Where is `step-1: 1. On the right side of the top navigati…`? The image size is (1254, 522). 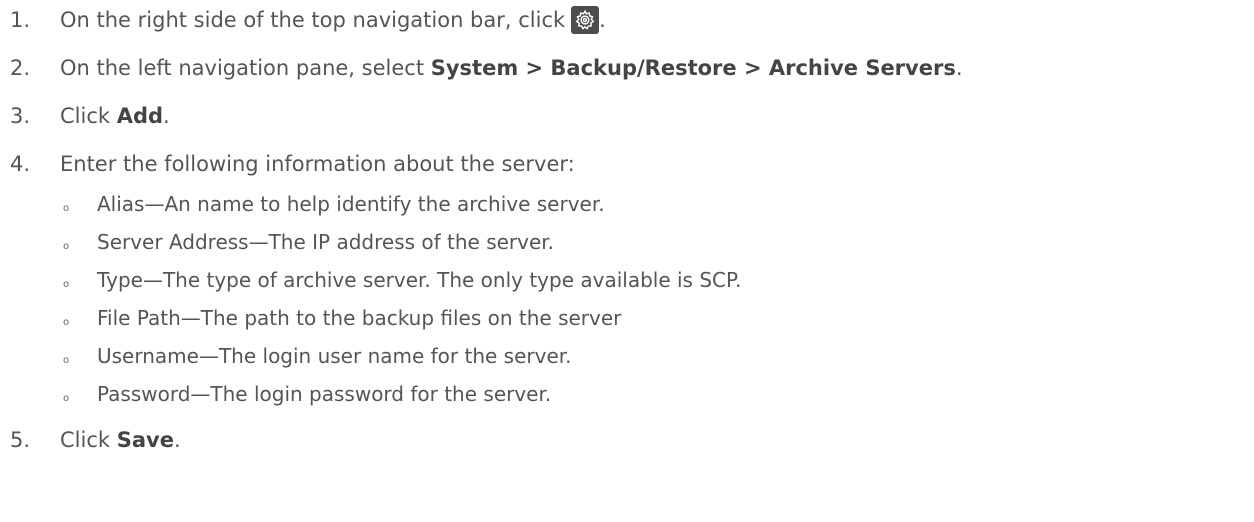
step-1: 1. On the right side of the top navigati… is located at coordinates (308, 20).